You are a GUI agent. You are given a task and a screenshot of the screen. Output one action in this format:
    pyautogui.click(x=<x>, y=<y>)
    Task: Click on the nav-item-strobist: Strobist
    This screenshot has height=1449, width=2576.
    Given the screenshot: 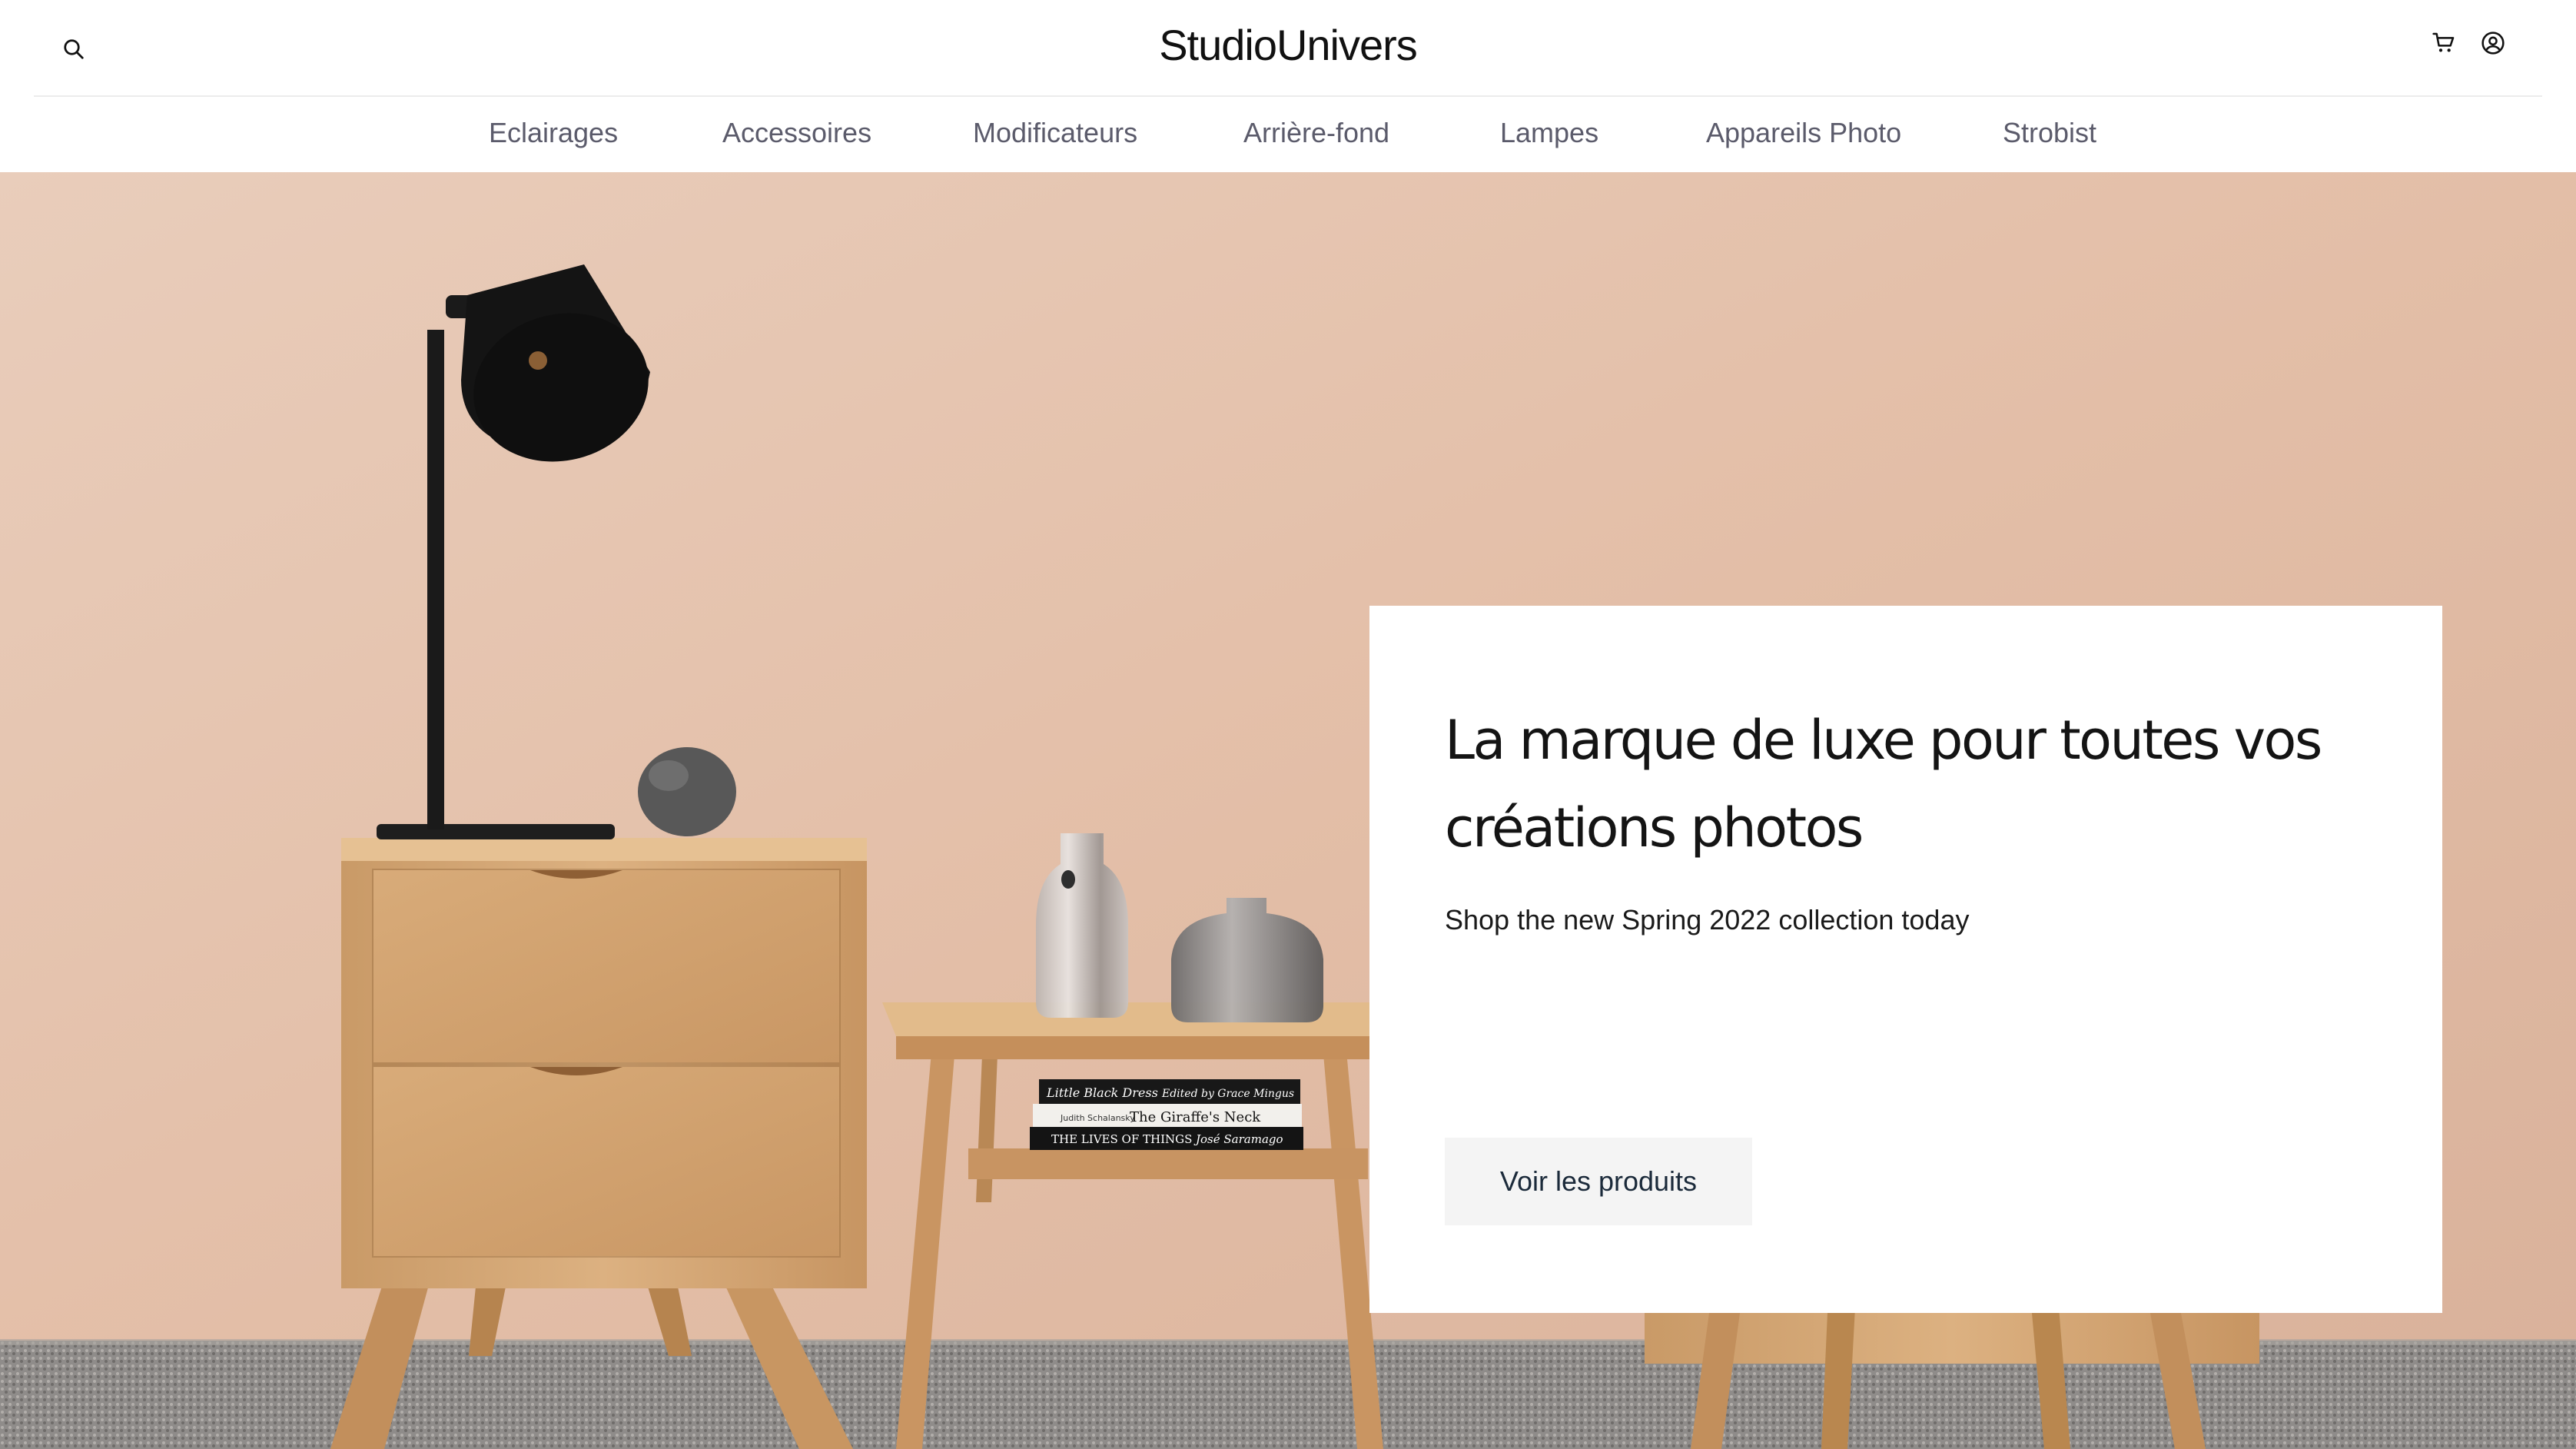 What is the action you would take?
    pyautogui.click(x=2049, y=133)
    